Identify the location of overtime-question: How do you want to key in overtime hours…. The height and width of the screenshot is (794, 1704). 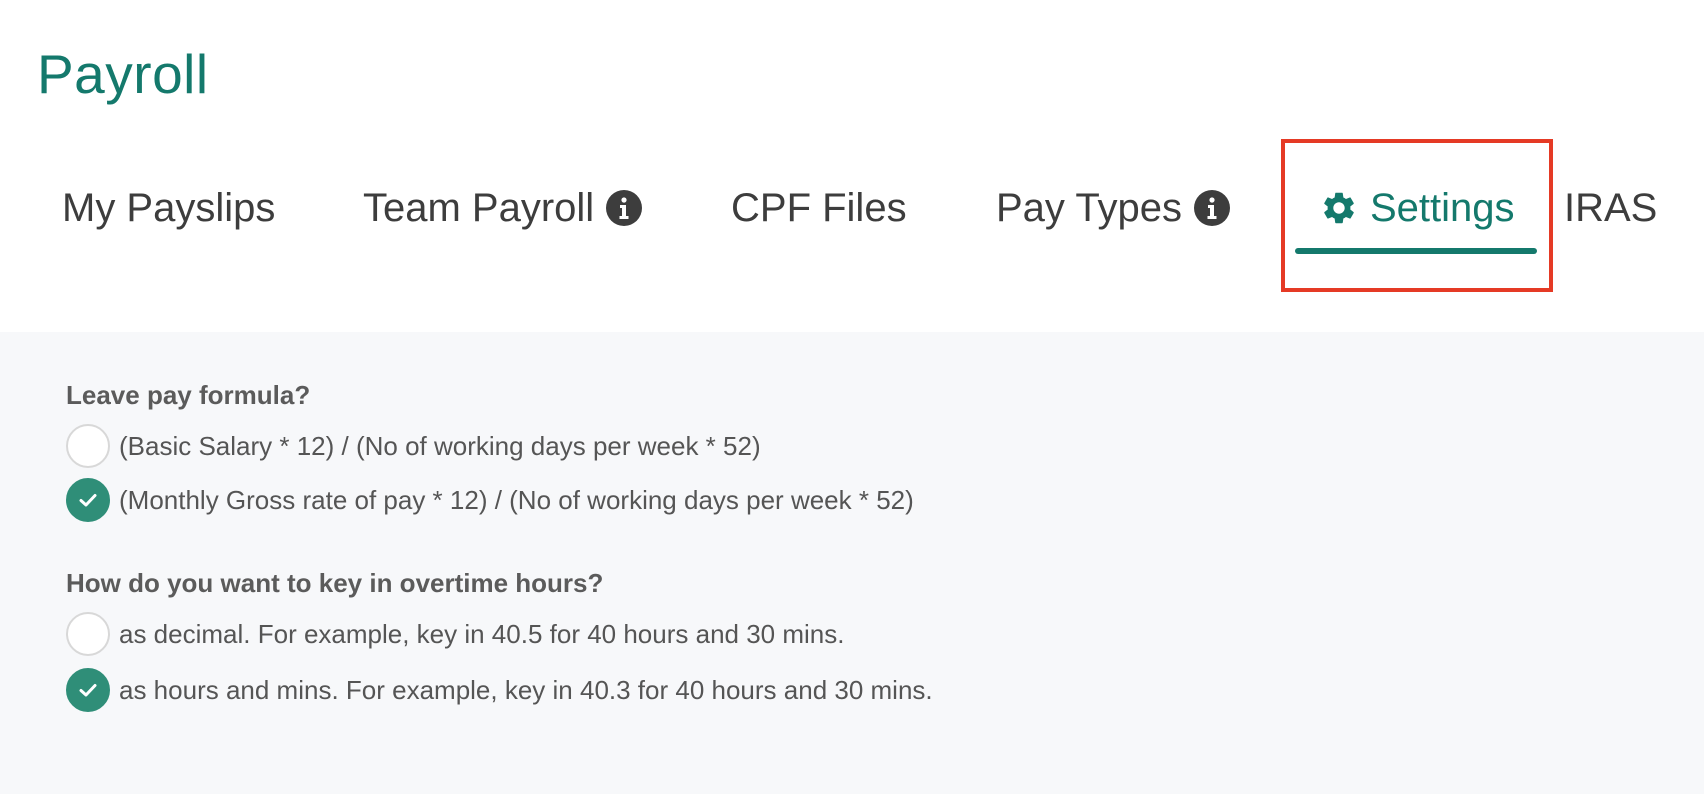
(335, 583).